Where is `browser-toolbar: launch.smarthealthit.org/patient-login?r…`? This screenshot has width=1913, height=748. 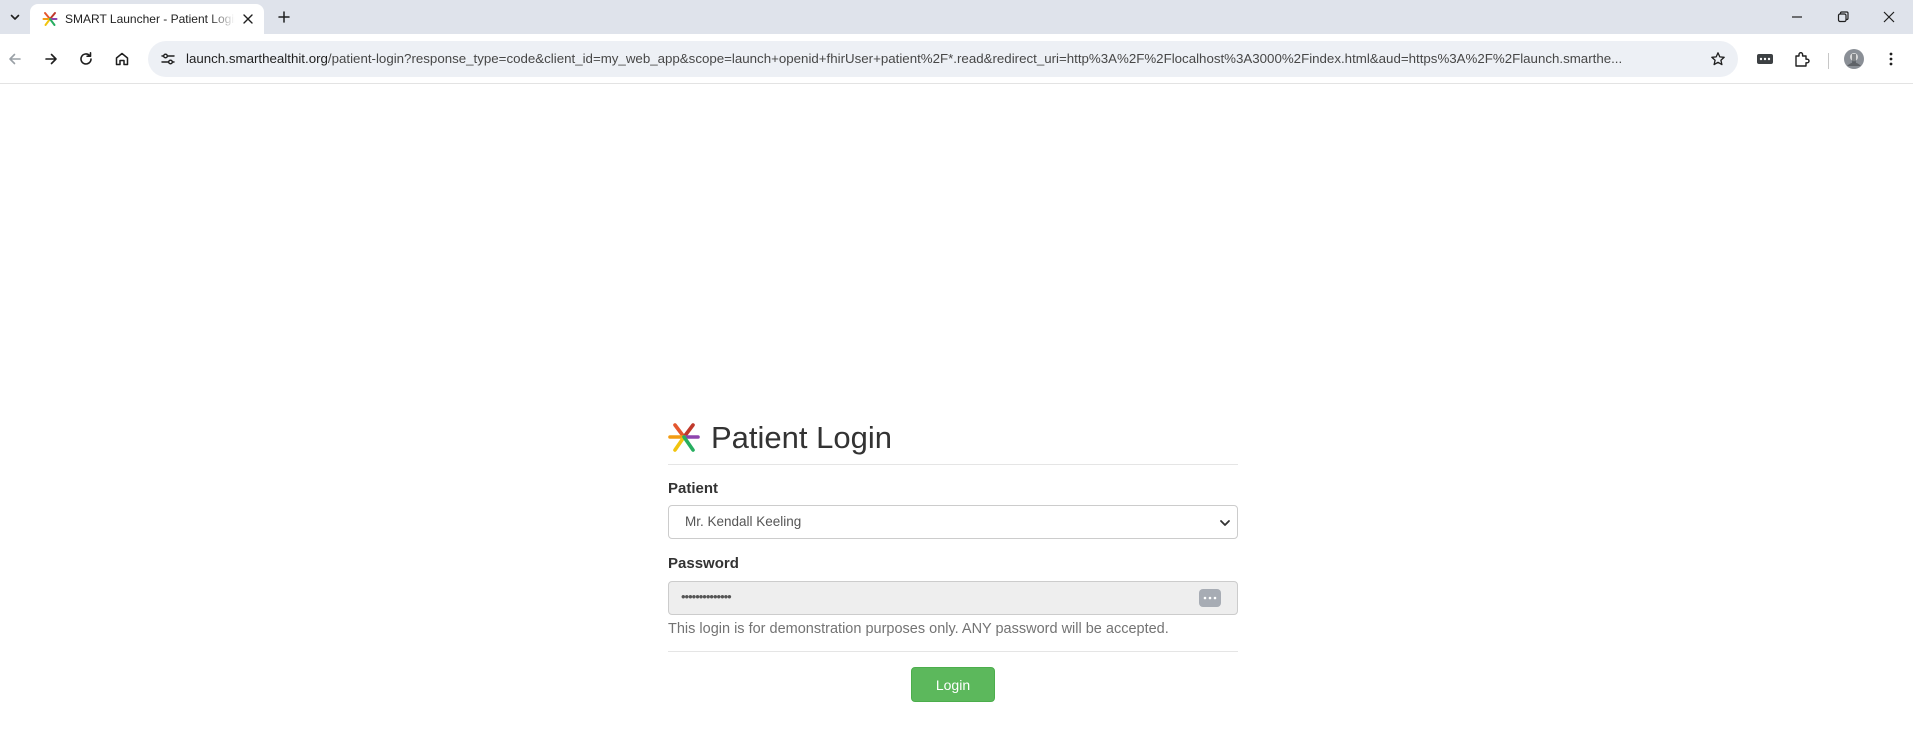
browser-toolbar: launch.smarthealthit.org/patient-login?r… is located at coordinates (956, 59).